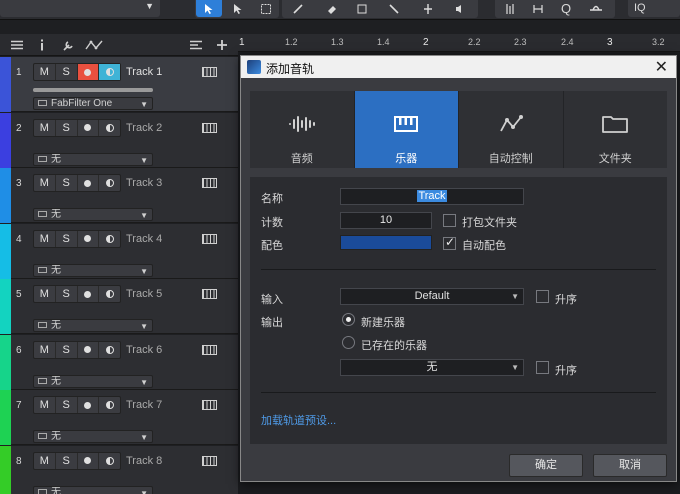  What do you see at coordinates (238, 8) in the screenshot?
I see `range-tool-icon` at bounding box center [238, 8].